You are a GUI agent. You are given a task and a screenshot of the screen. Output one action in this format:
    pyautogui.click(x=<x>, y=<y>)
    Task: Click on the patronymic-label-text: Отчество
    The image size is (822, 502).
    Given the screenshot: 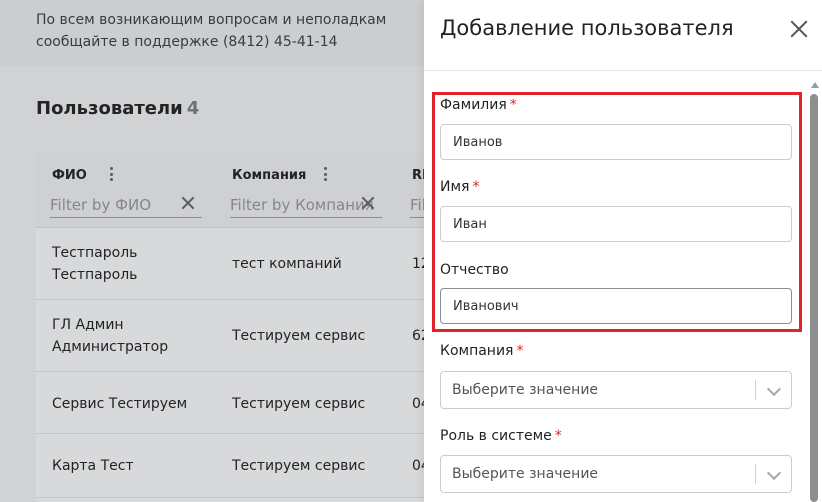 What is the action you would take?
    pyautogui.click(x=474, y=270)
    